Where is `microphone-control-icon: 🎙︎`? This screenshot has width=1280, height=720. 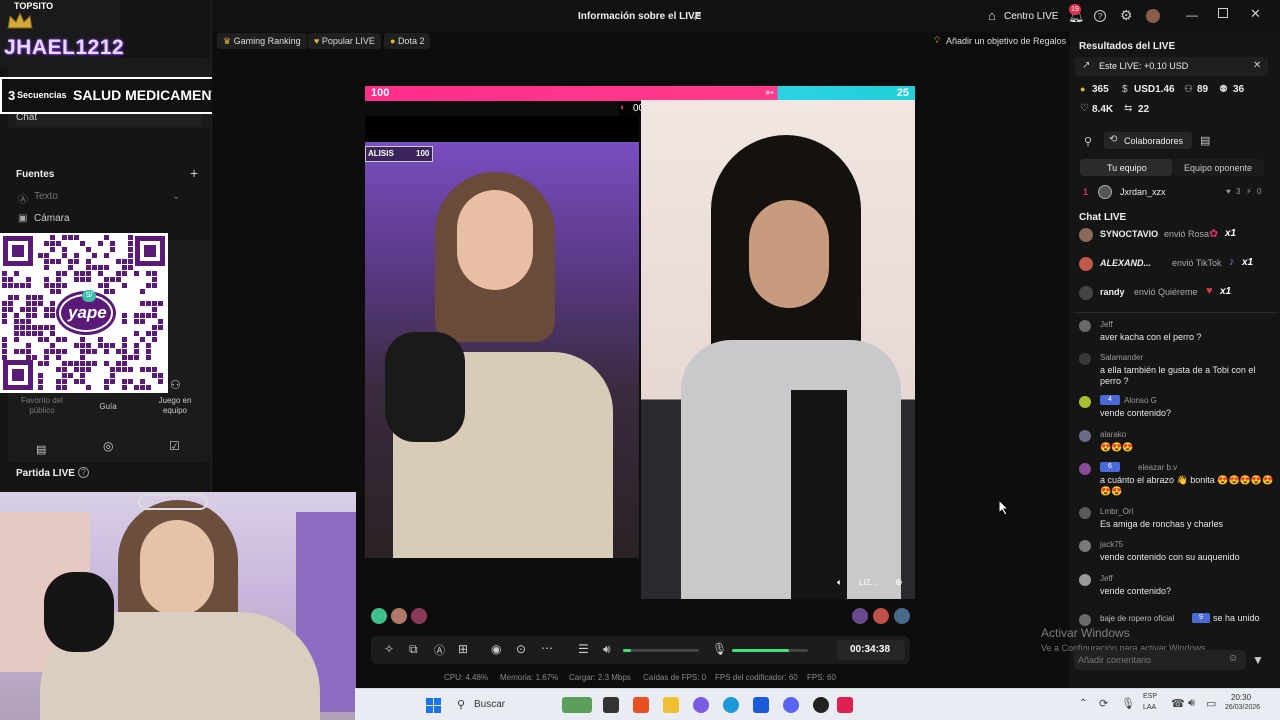
microphone-control-icon: 🎙︎ is located at coordinates (719, 649).